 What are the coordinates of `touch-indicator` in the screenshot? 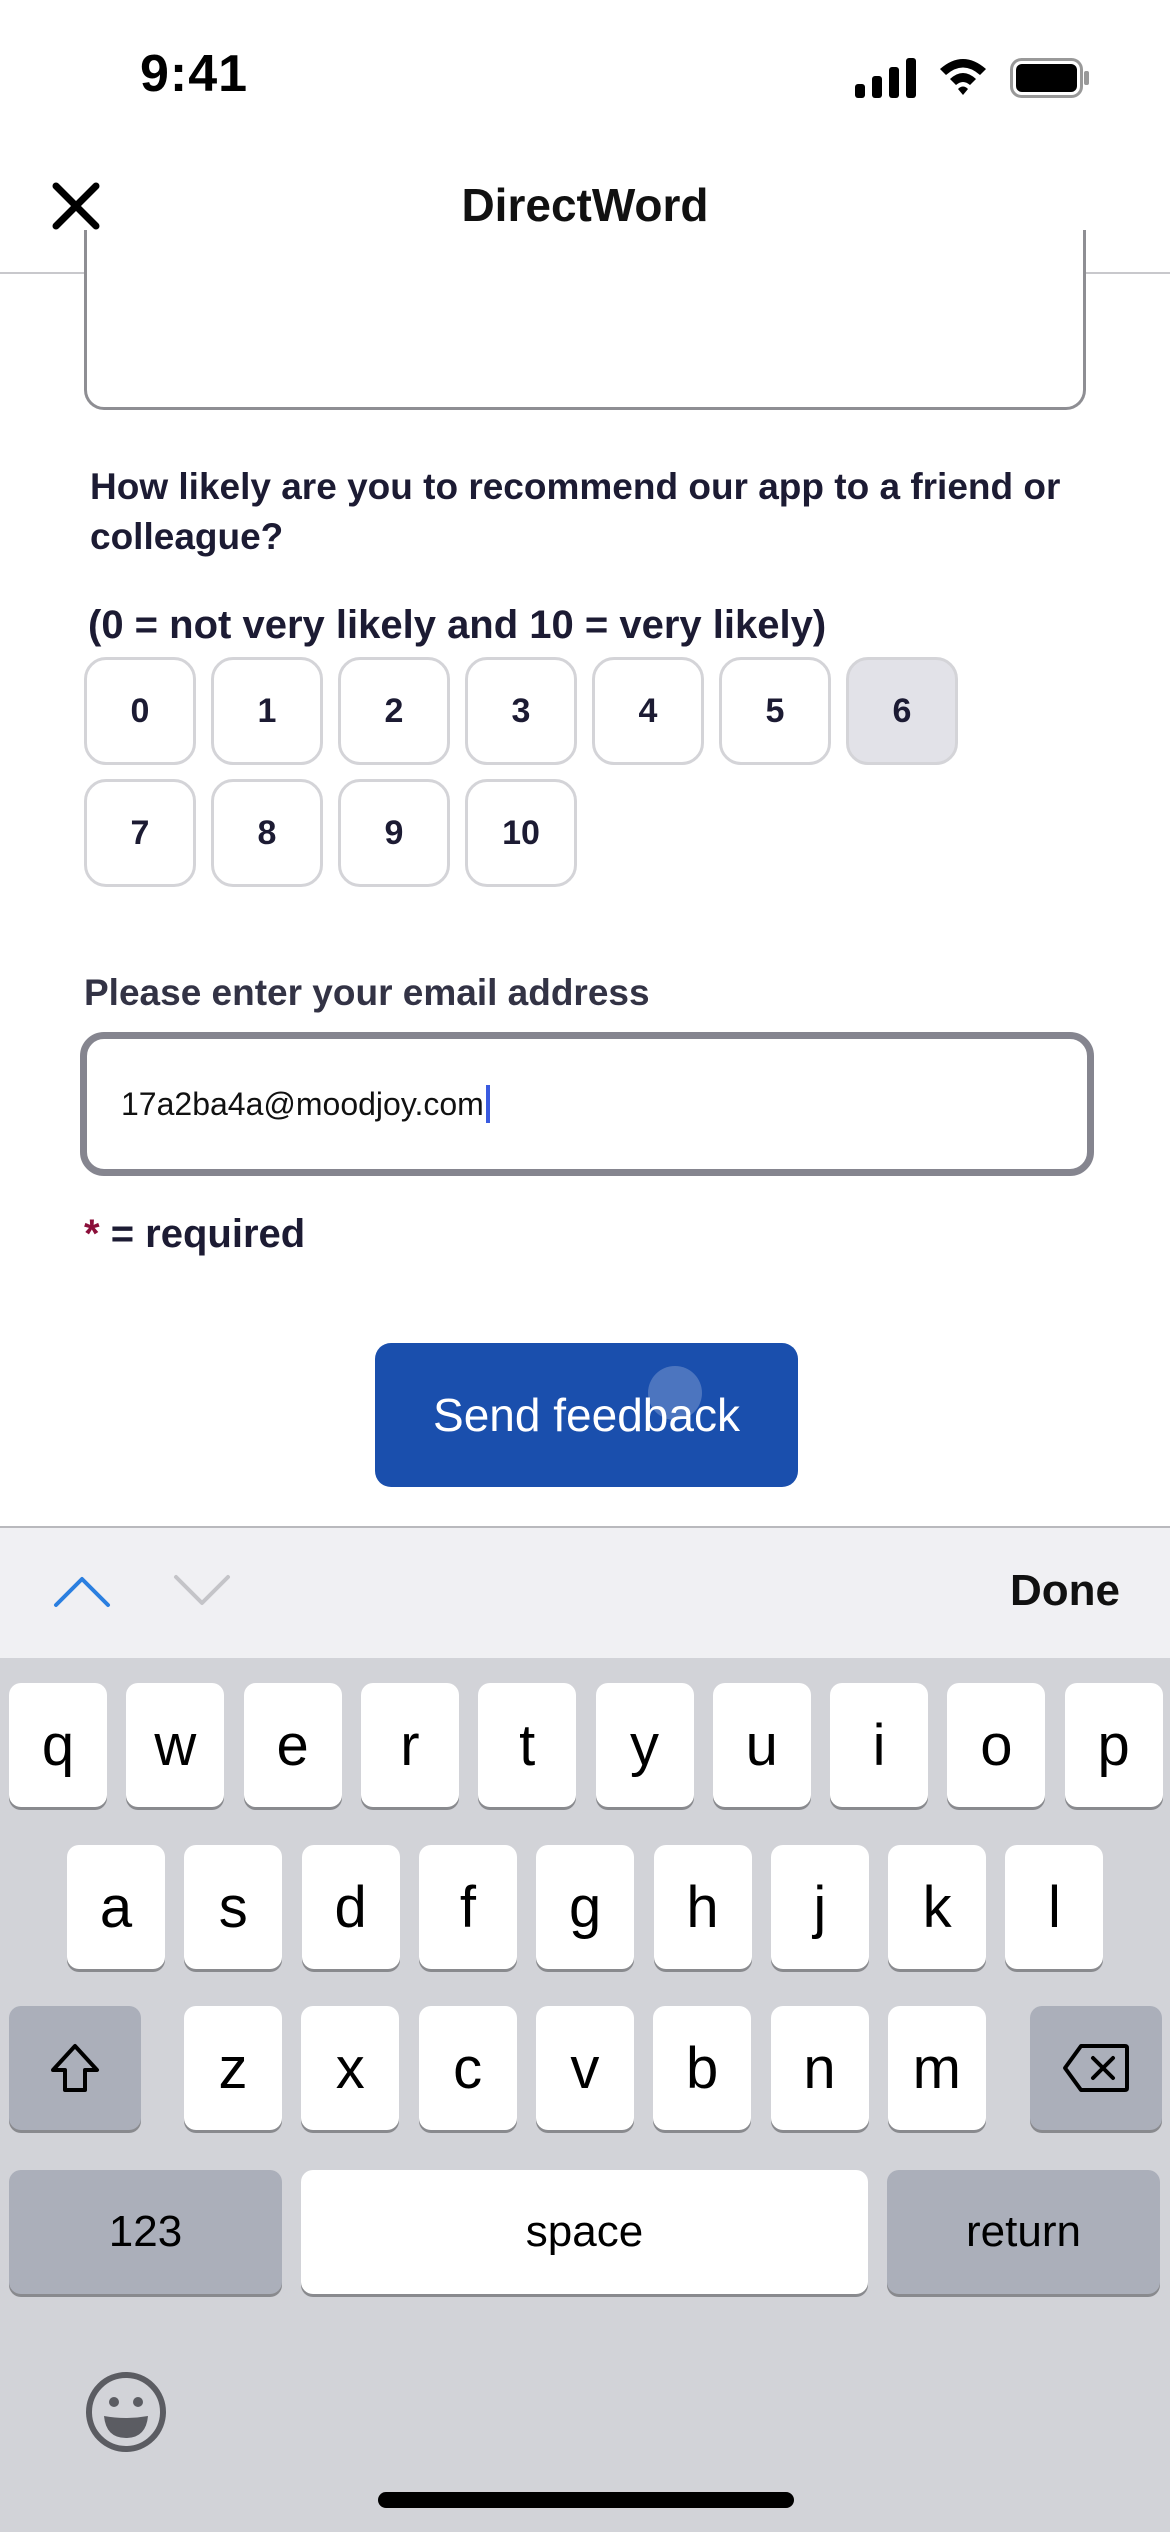 It's located at (675, 1393).